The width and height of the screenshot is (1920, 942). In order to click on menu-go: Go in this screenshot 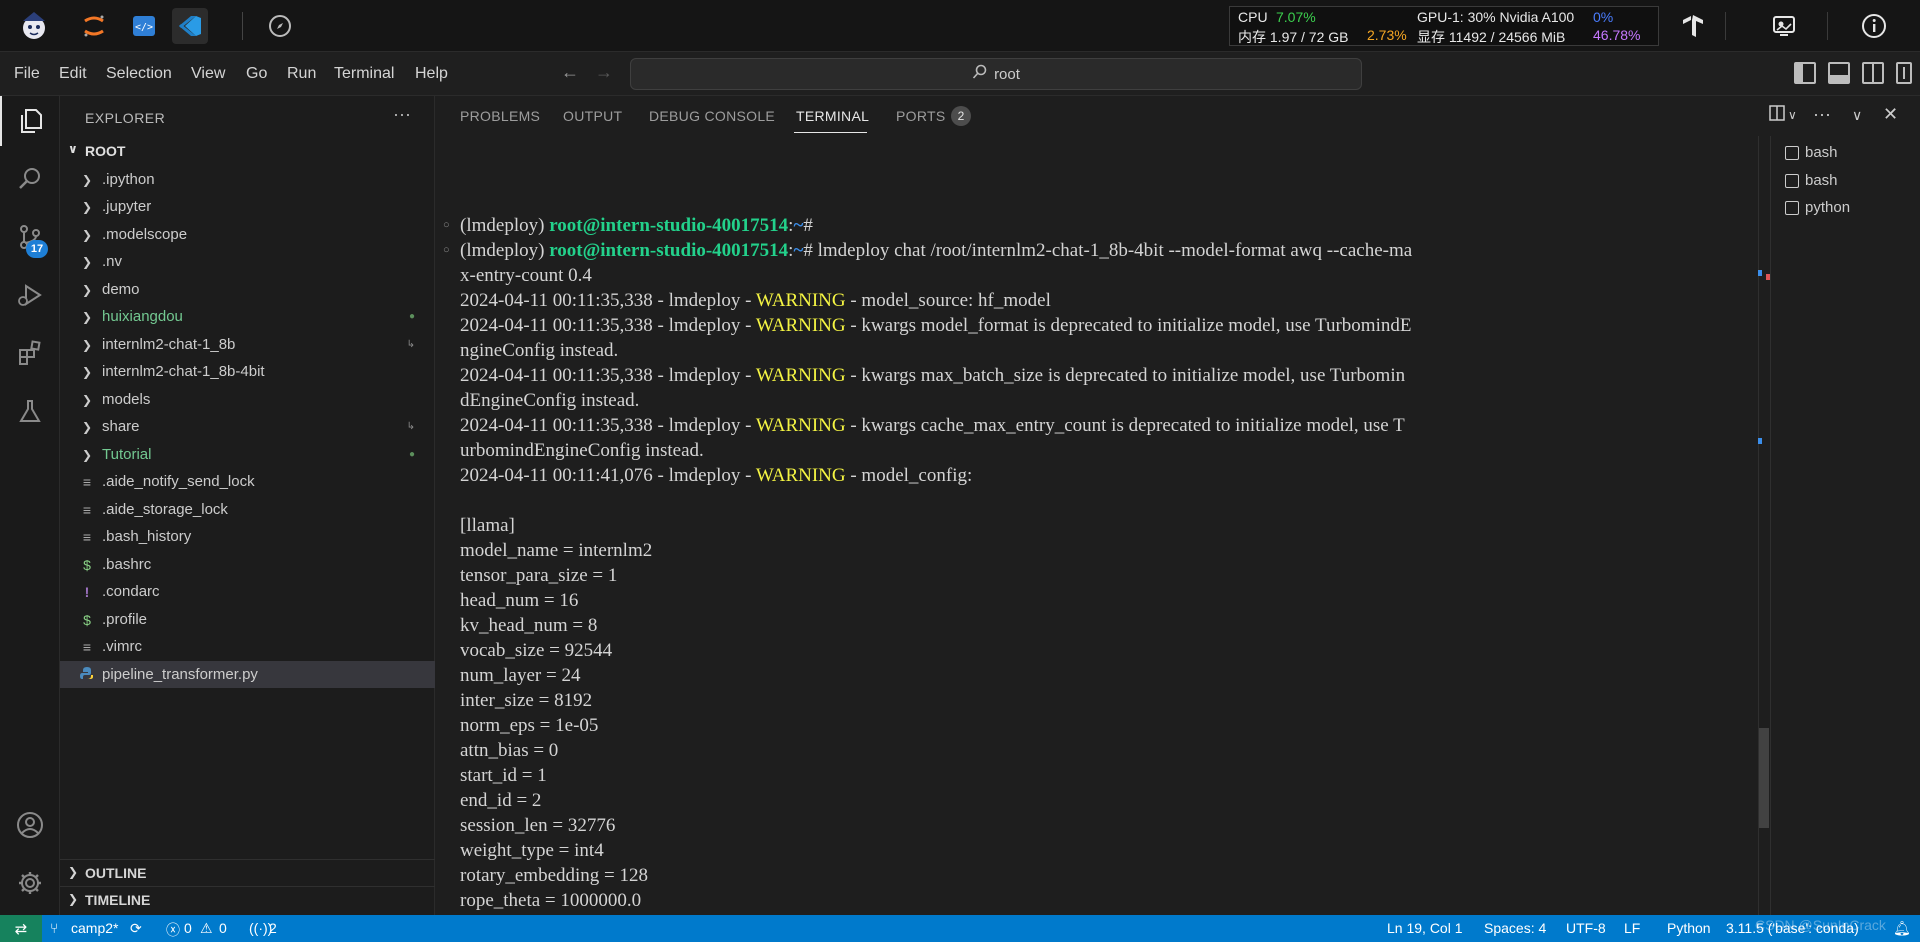, I will do `click(256, 74)`.